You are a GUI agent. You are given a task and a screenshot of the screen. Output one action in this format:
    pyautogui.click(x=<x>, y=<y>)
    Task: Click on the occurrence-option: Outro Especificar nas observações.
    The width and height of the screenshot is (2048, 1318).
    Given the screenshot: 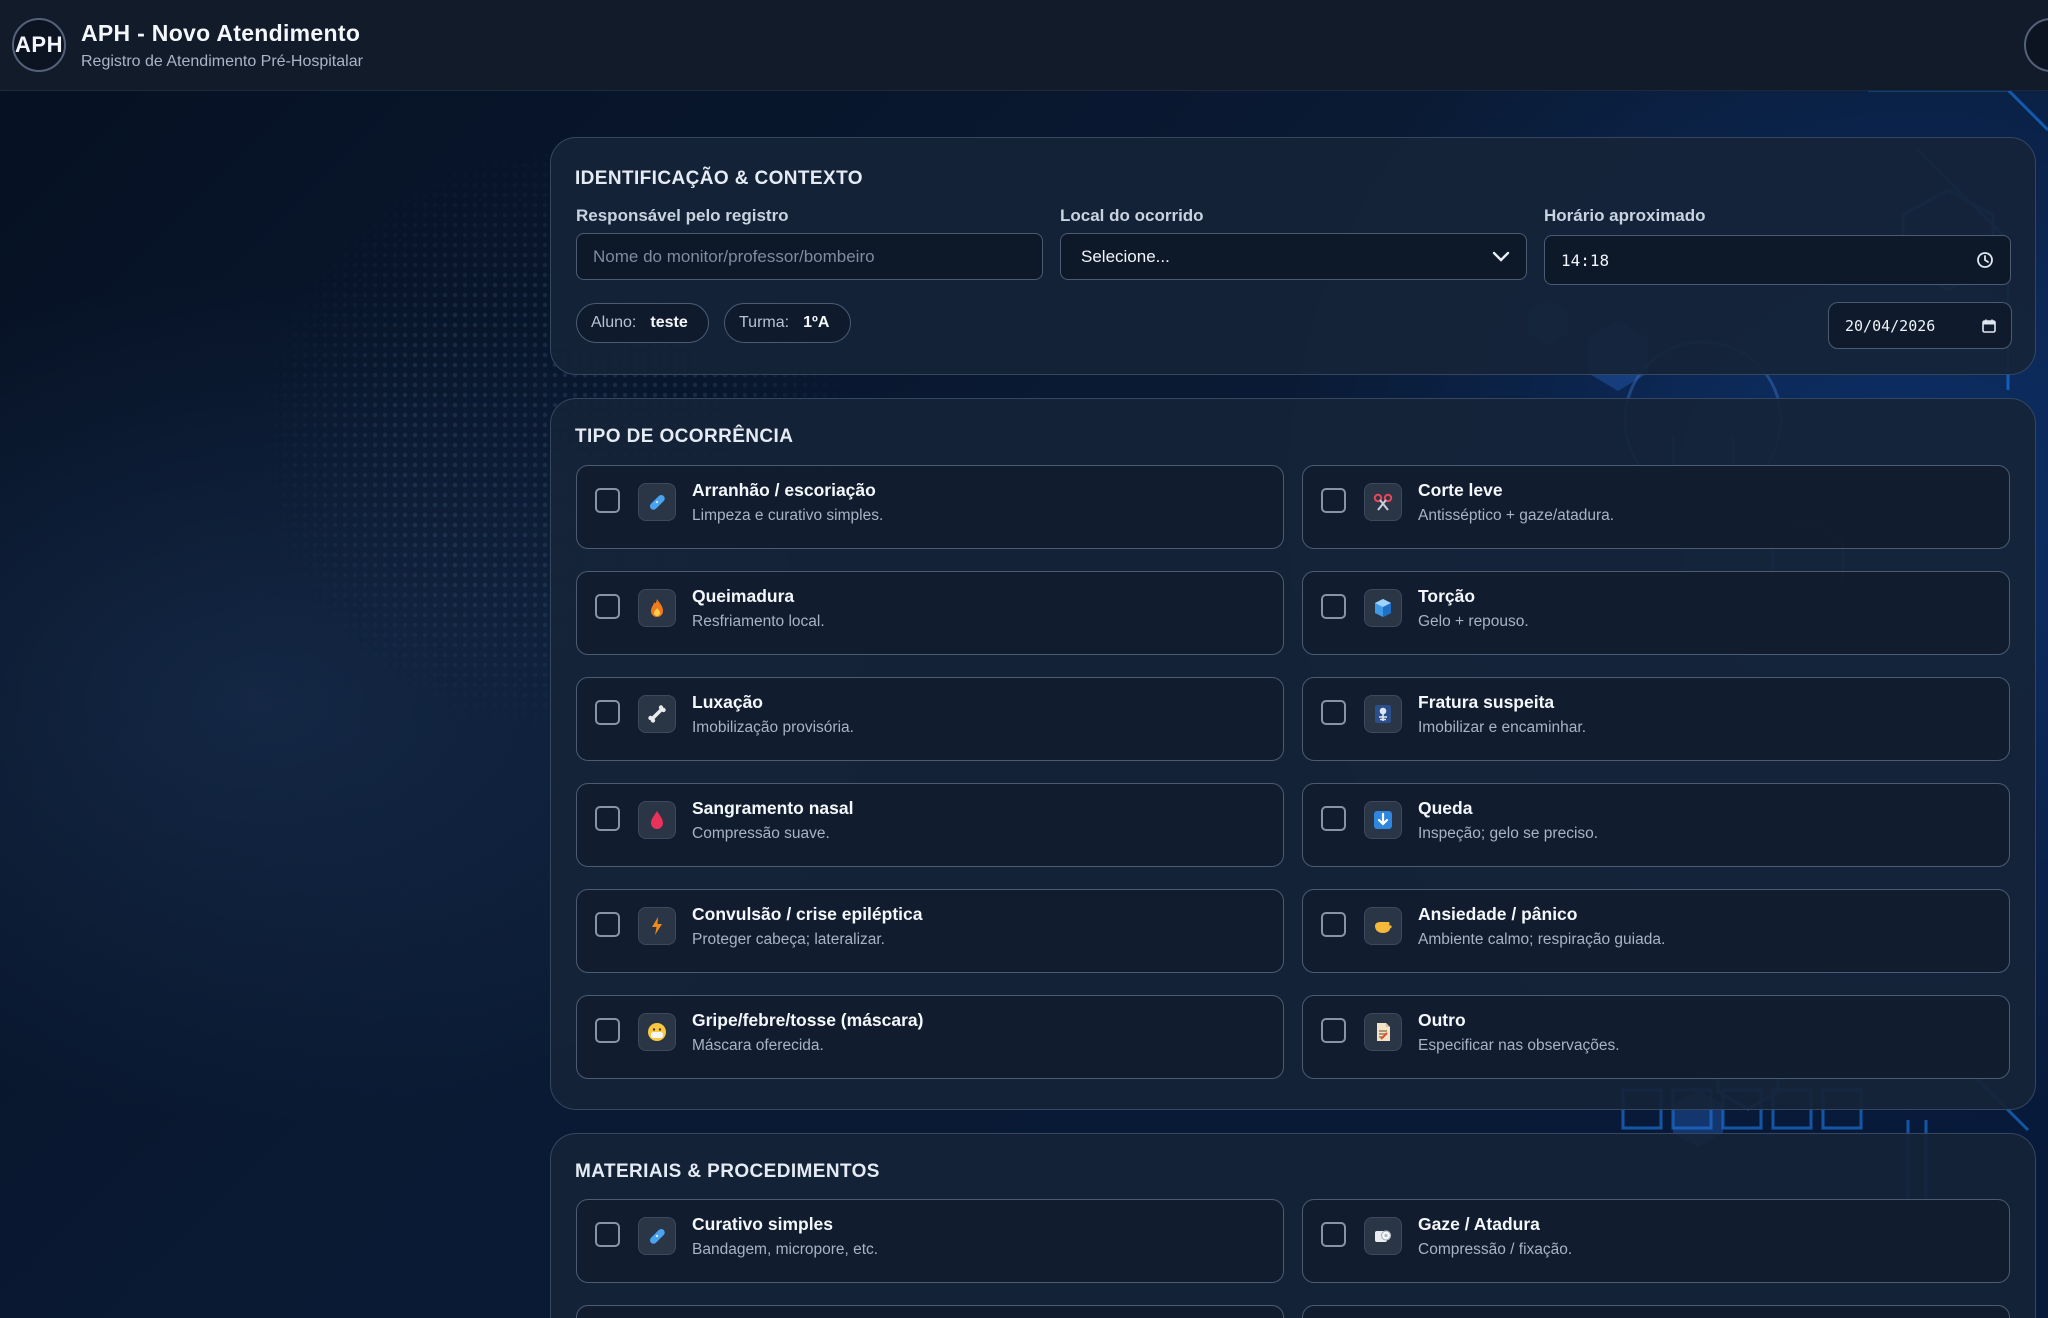 What is the action you would take?
    pyautogui.click(x=1656, y=1037)
    